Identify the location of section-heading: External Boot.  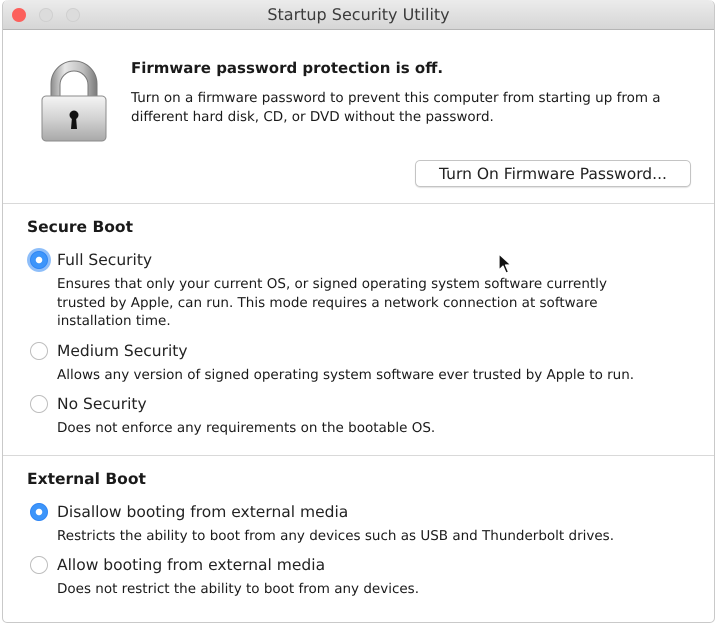
(87, 479).